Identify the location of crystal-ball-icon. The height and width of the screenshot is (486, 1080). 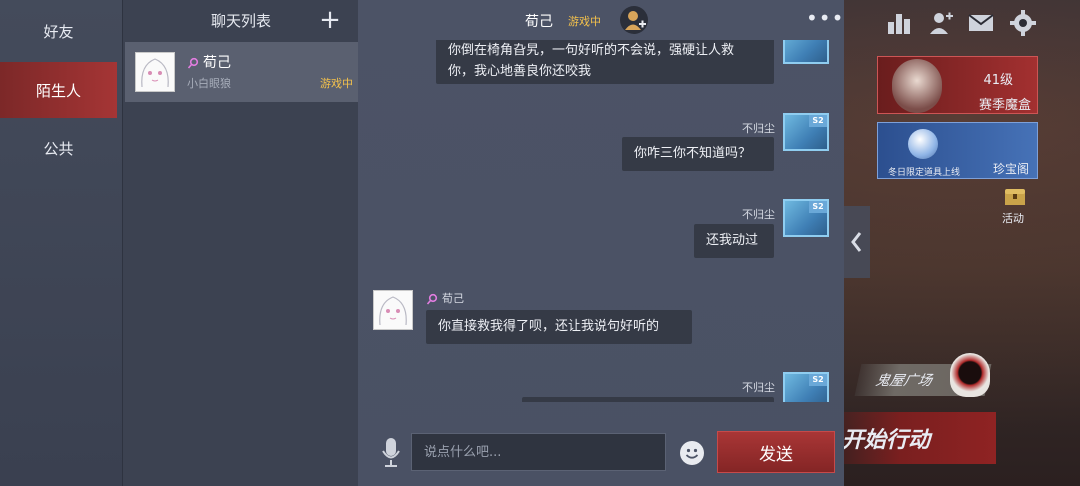
(923, 144).